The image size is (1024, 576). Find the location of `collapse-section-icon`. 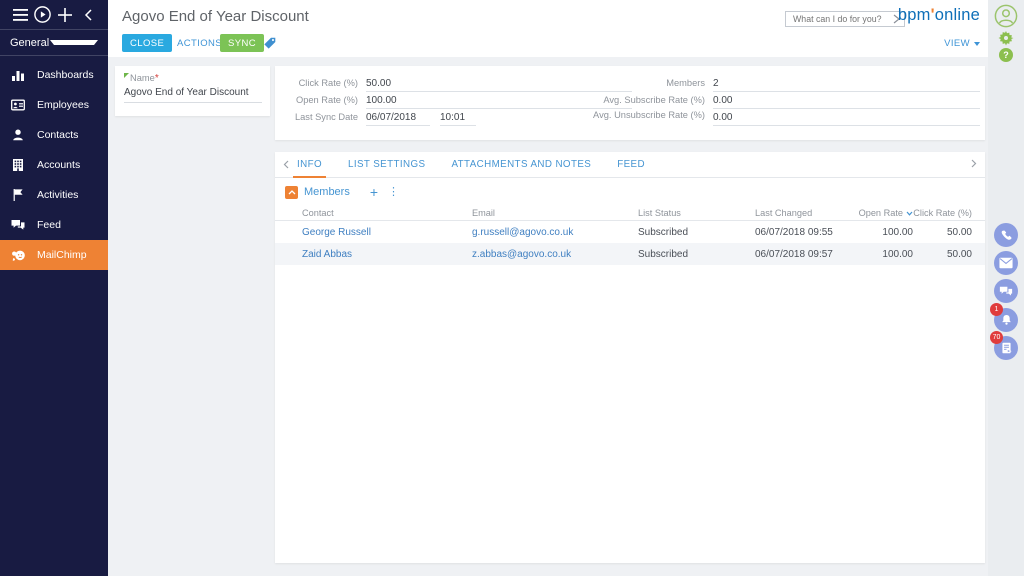

collapse-section-icon is located at coordinates (291, 192).